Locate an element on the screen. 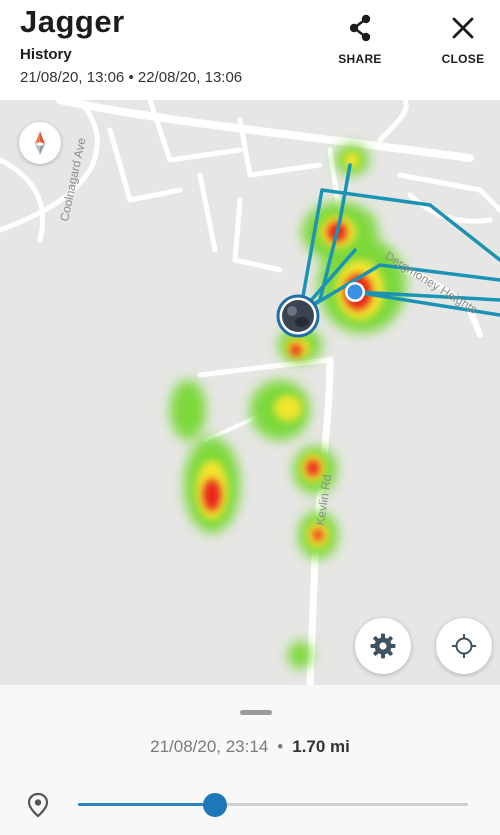 The width and height of the screenshot is (500, 835). close-button: CLOSE is located at coordinates (463, 39).